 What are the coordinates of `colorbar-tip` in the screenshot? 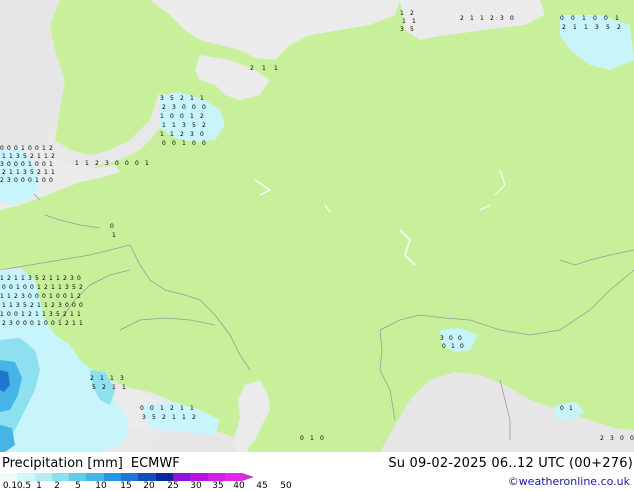 It's located at (248, 477).